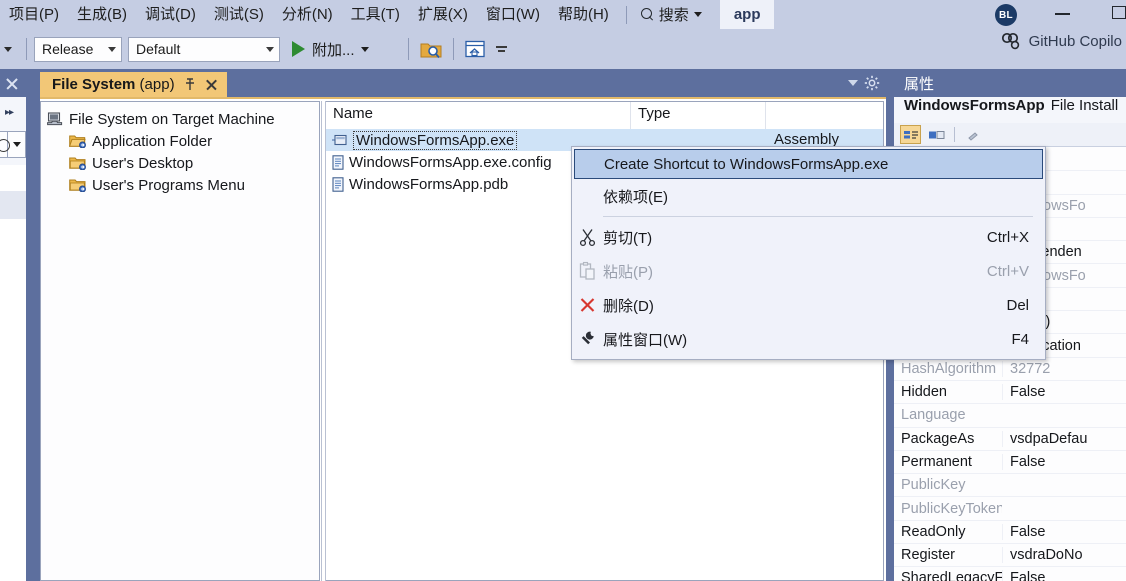 This screenshot has width=1126, height=581. What do you see at coordinates (443, 15) in the screenshot?
I see `menu-extensions: 扩展(X)` at bounding box center [443, 15].